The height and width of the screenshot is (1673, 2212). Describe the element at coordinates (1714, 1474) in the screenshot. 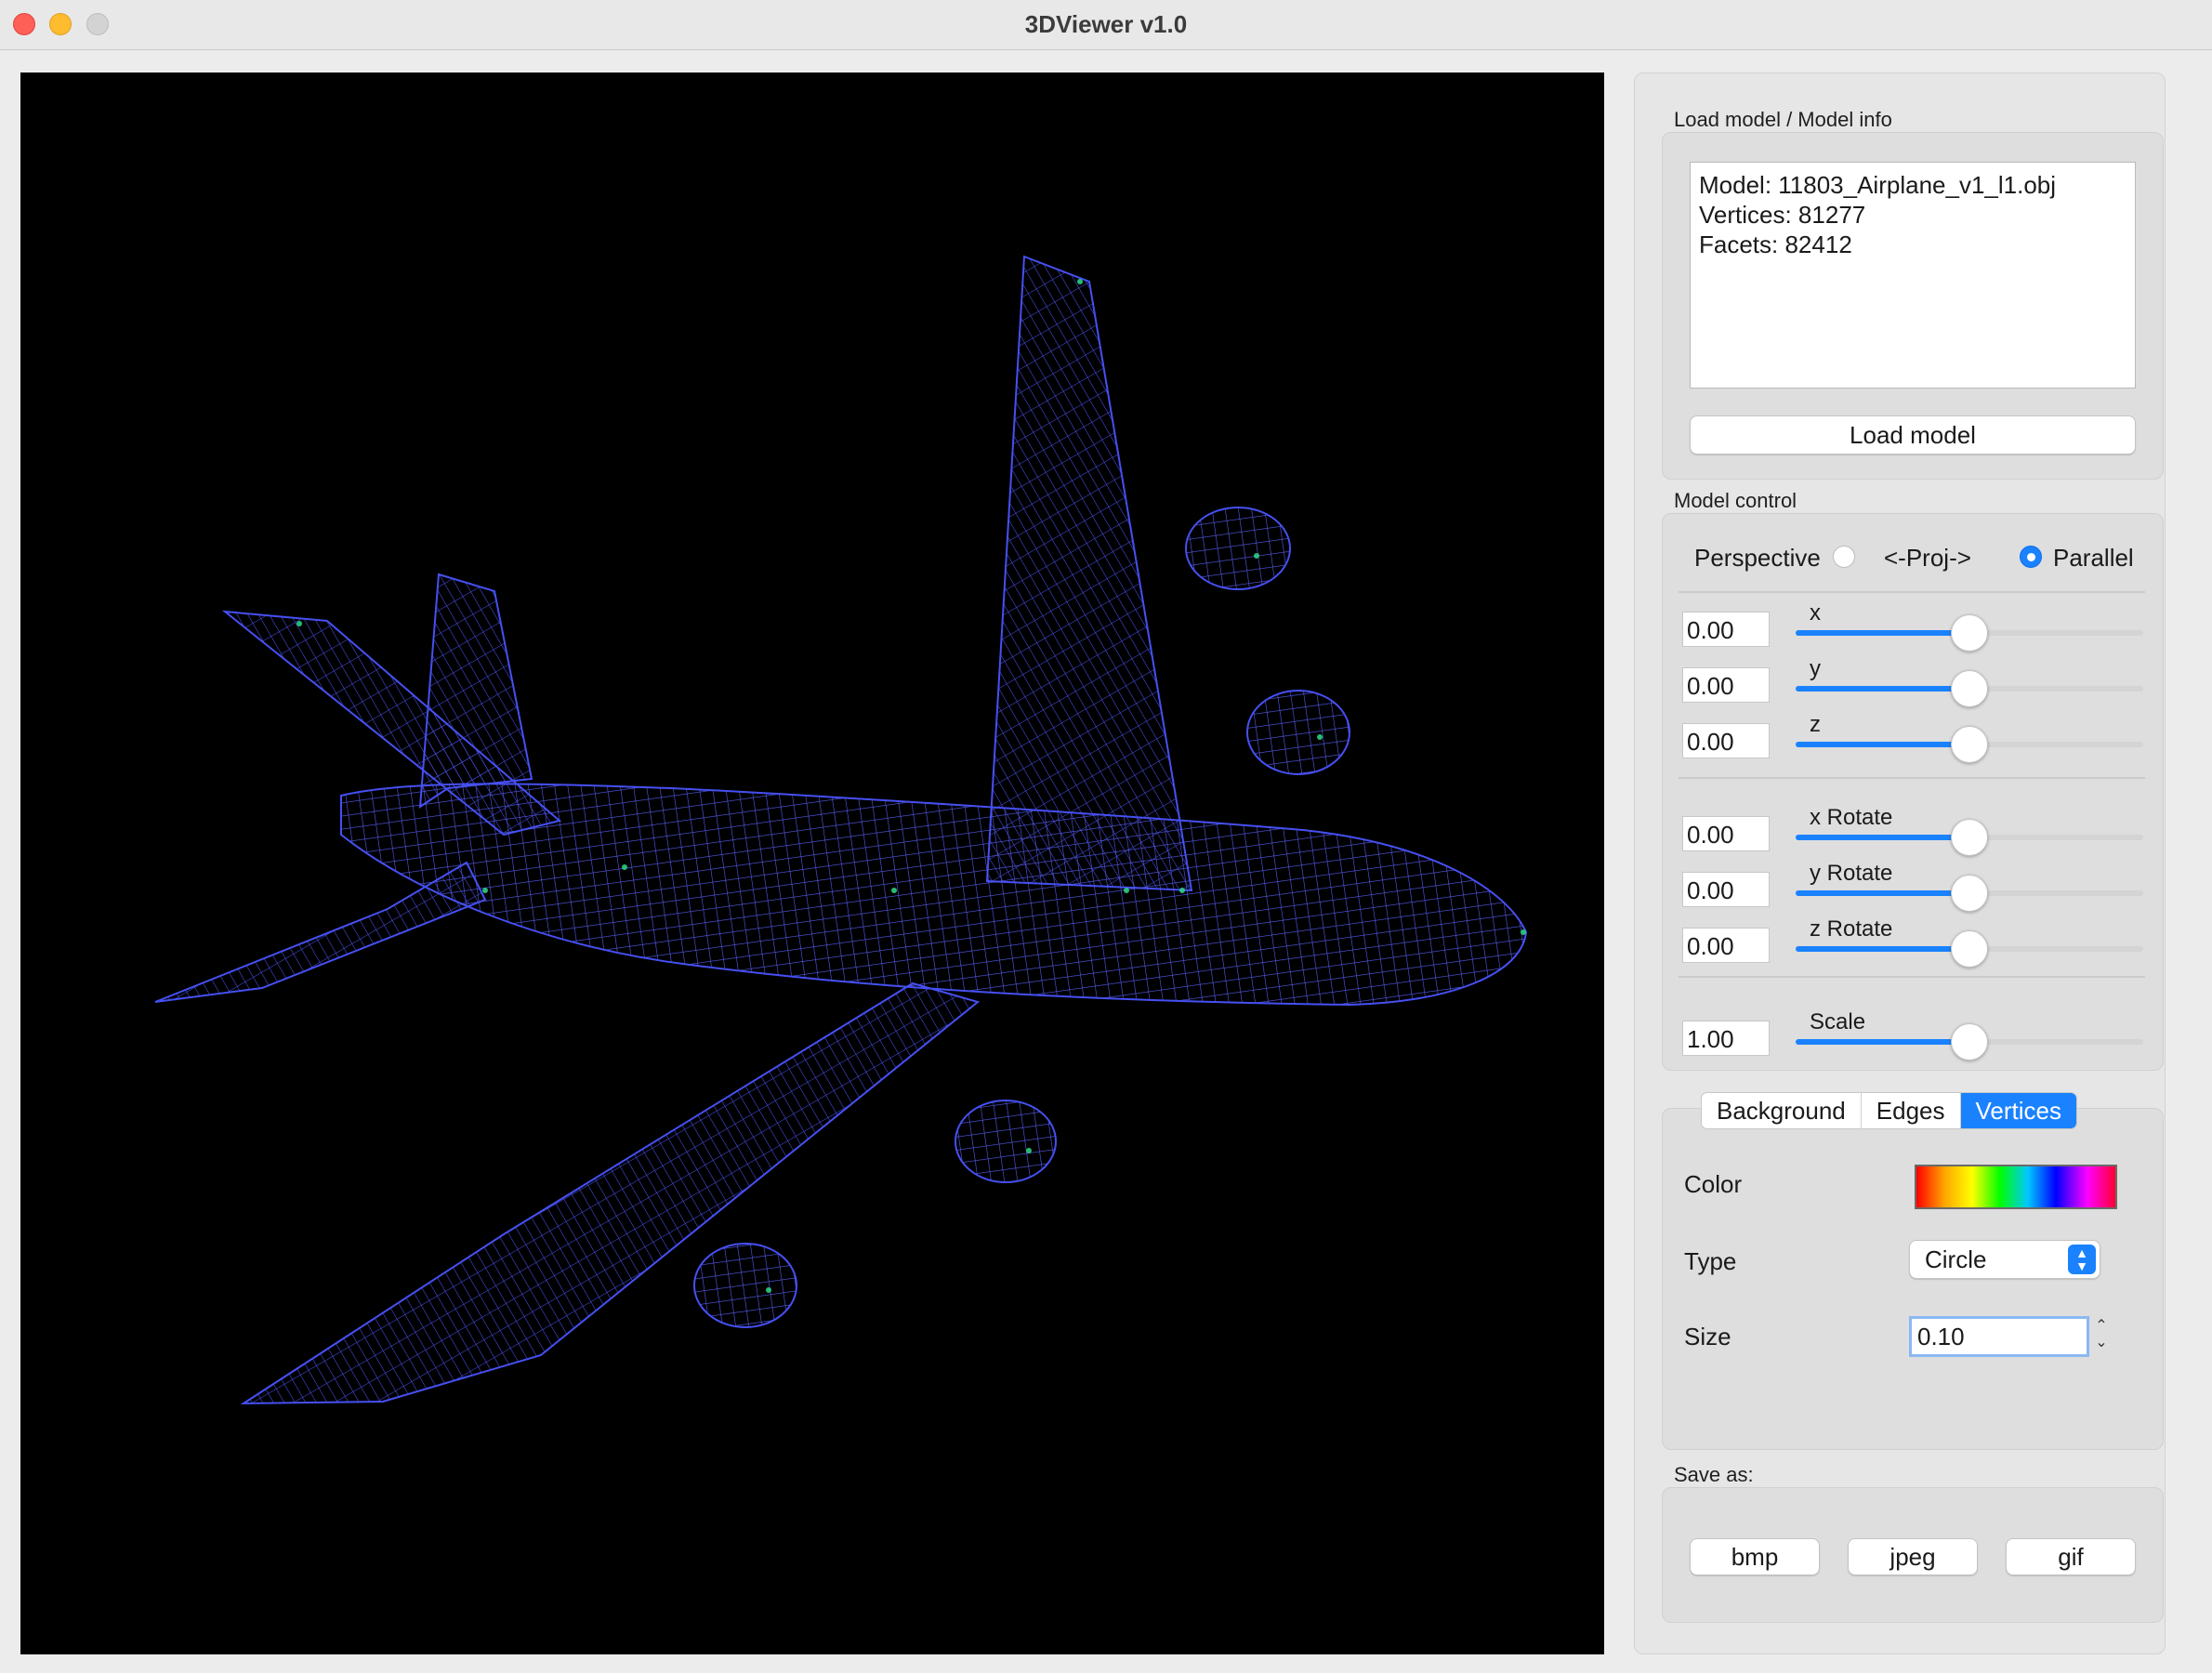

I see `save-as-label: Save as:` at that location.